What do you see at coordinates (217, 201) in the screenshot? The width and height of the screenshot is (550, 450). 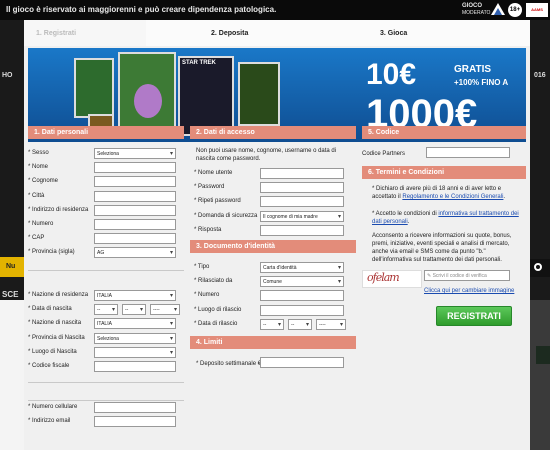 I see `access.fields.2-label: * Ripeti password` at bounding box center [217, 201].